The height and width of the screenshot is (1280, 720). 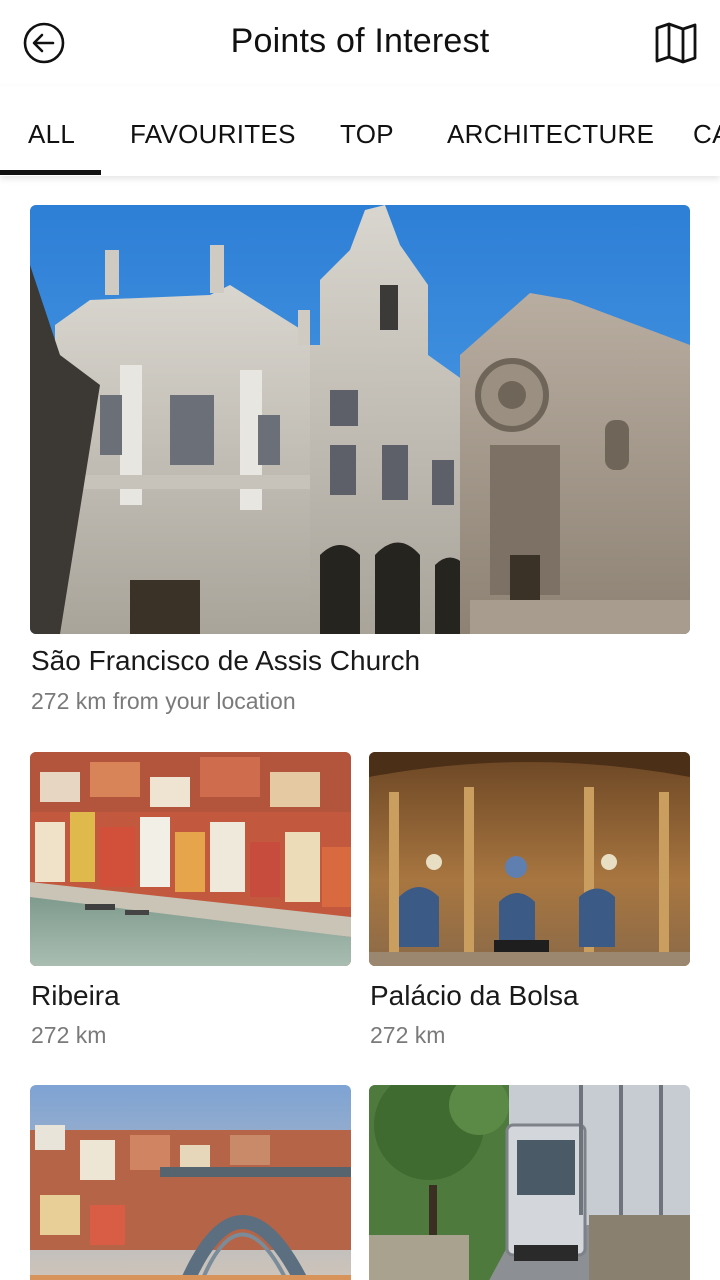 I want to click on place-card-bridge, so click(x=190, y=1182).